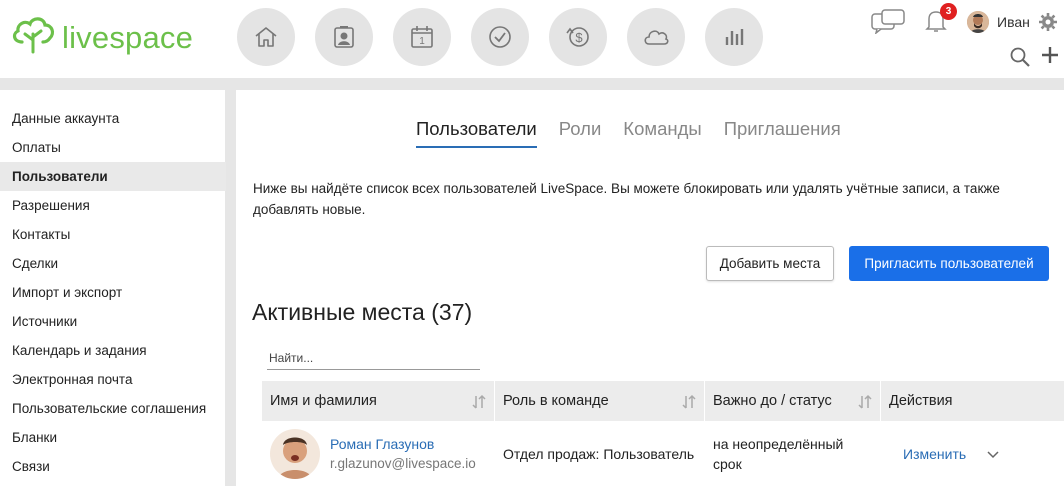 This screenshot has height=486, width=1064. I want to click on column-name-label: Имя и фамилия, so click(323, 401).